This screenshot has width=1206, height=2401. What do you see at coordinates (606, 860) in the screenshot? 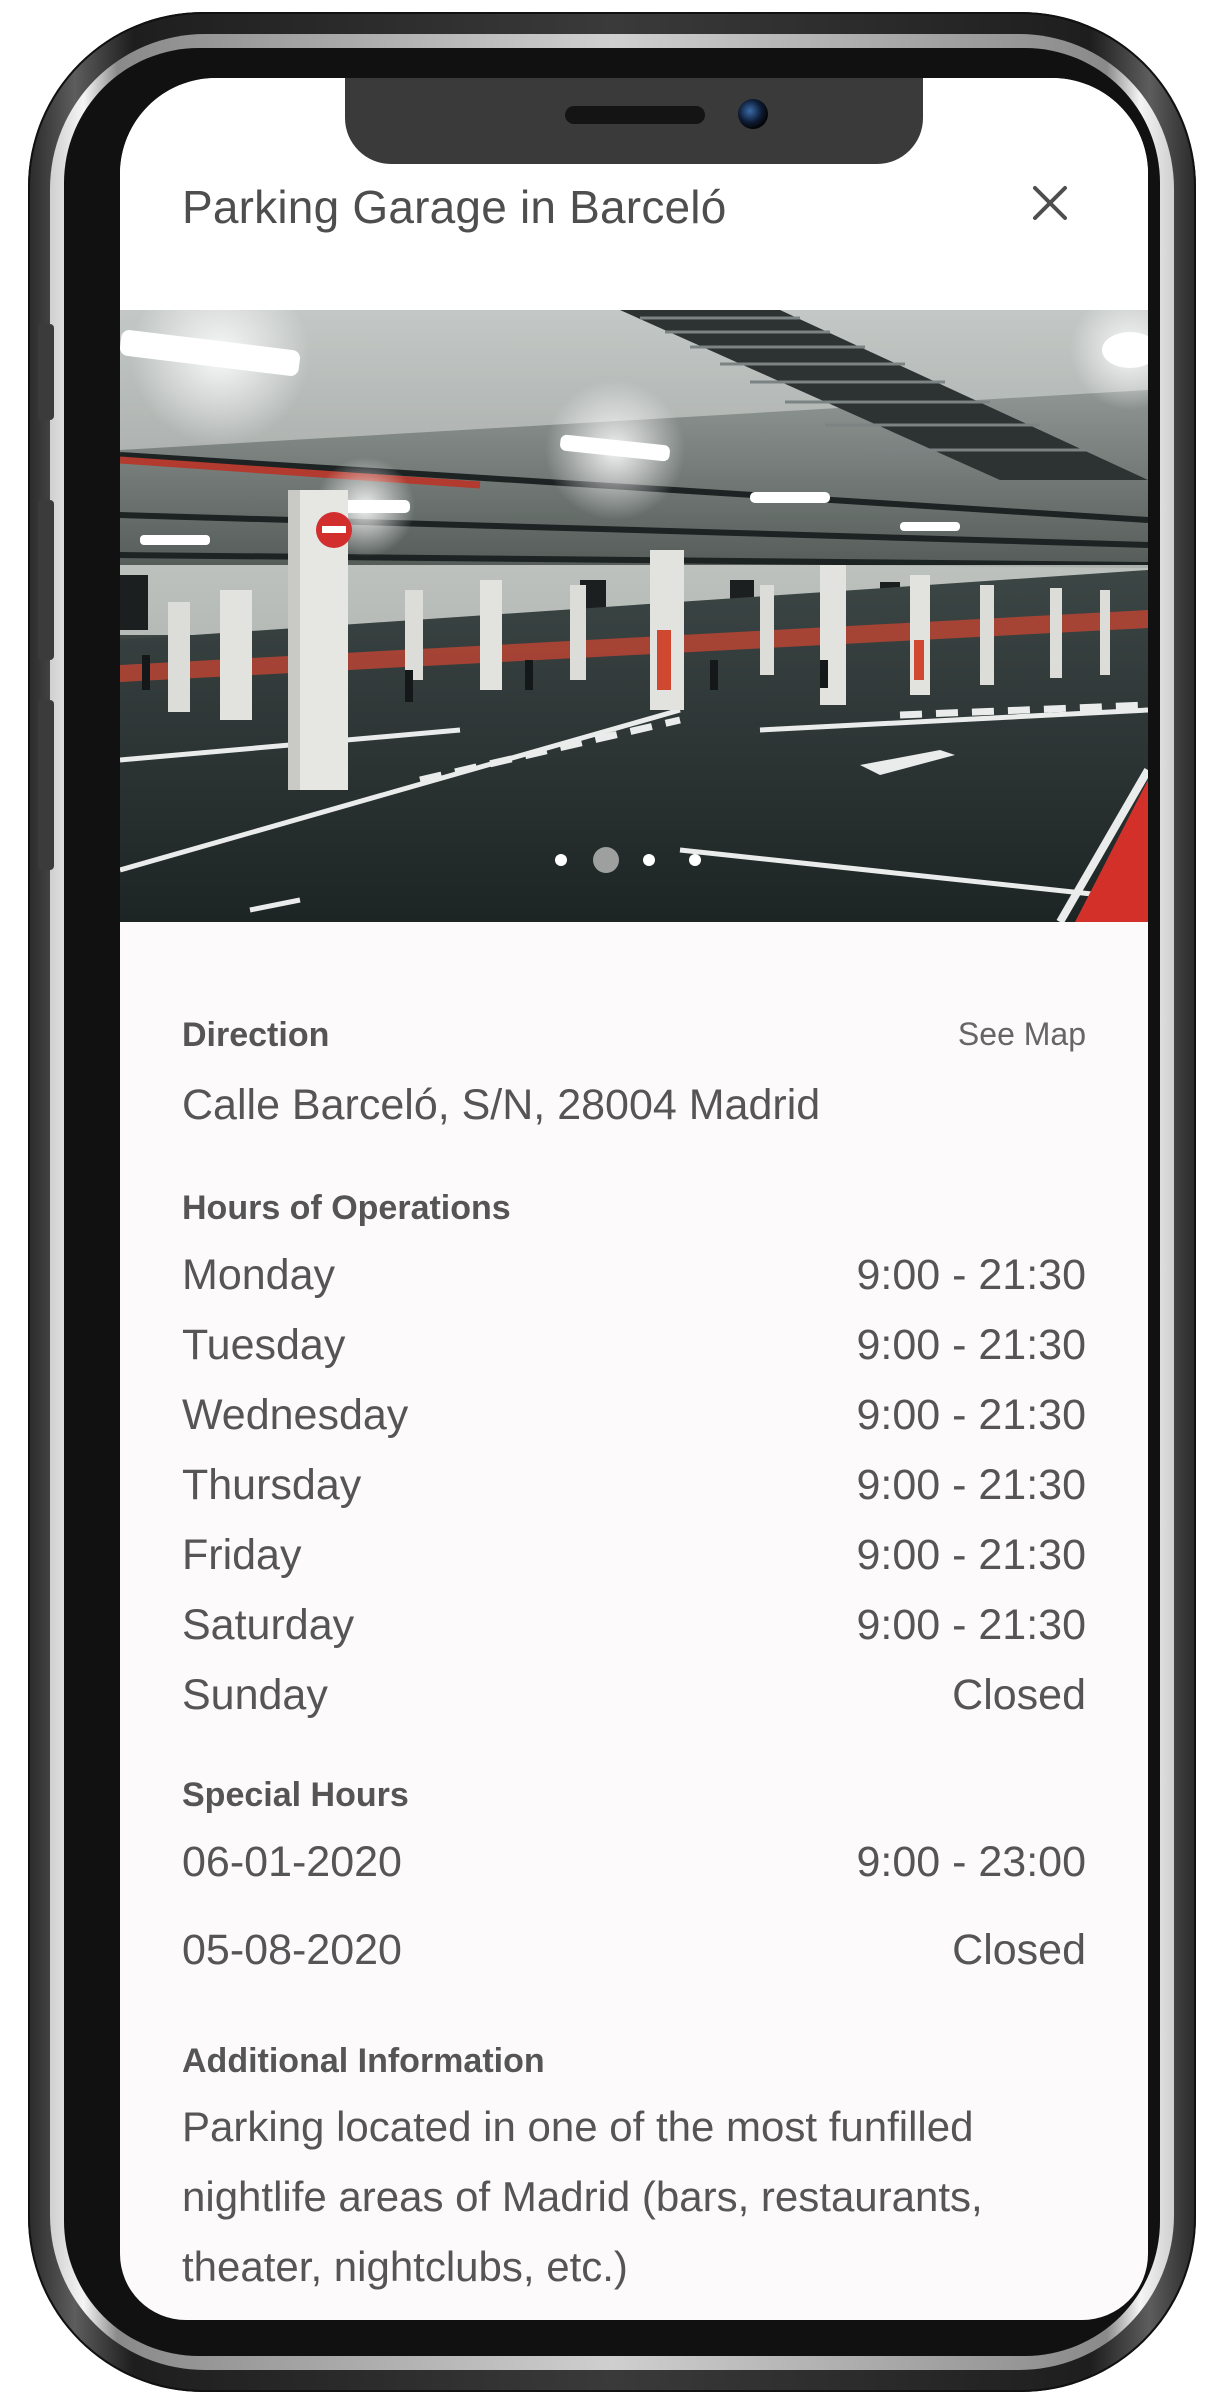
I see `carousel-dot-active` at bounding box center [606, 860].